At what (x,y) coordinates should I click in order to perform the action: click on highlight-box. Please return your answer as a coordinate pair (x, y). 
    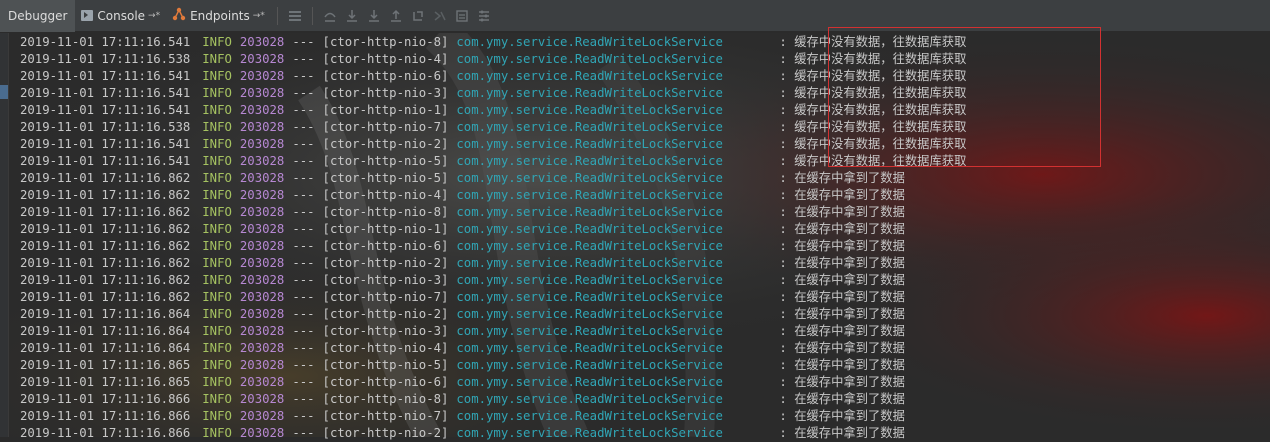
    Looking at the image, I should click on (964, 97).